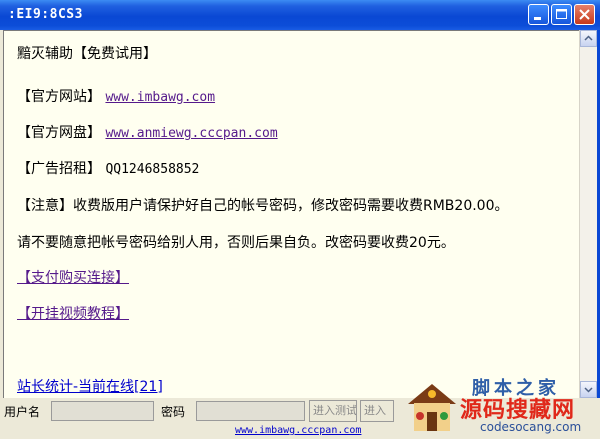 The width and height of the screenshot is (600, 439). I want to click on pay-link-row: 【支付购买连接】, so click(73, 277).